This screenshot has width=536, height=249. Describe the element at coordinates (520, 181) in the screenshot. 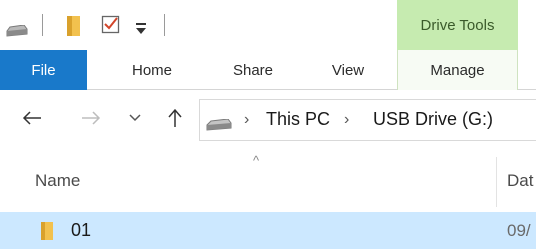

I see `column-date: Dat` at that location.